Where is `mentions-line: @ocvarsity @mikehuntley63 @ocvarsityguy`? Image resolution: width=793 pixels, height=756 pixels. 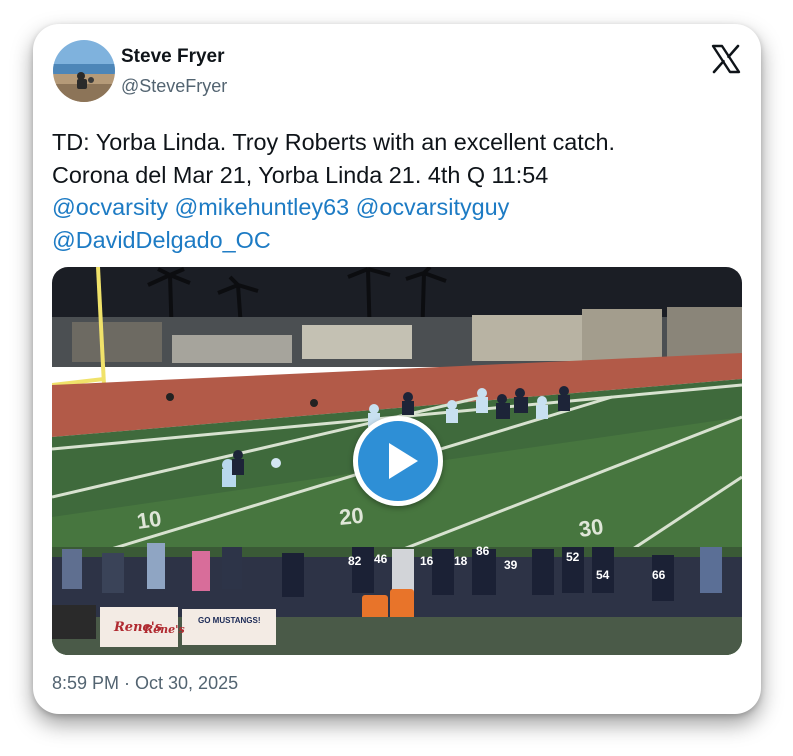
mentions-line: @ocvarsity @mikehuntley63 @ocvarsityguy is located at coordinates (397, 207).